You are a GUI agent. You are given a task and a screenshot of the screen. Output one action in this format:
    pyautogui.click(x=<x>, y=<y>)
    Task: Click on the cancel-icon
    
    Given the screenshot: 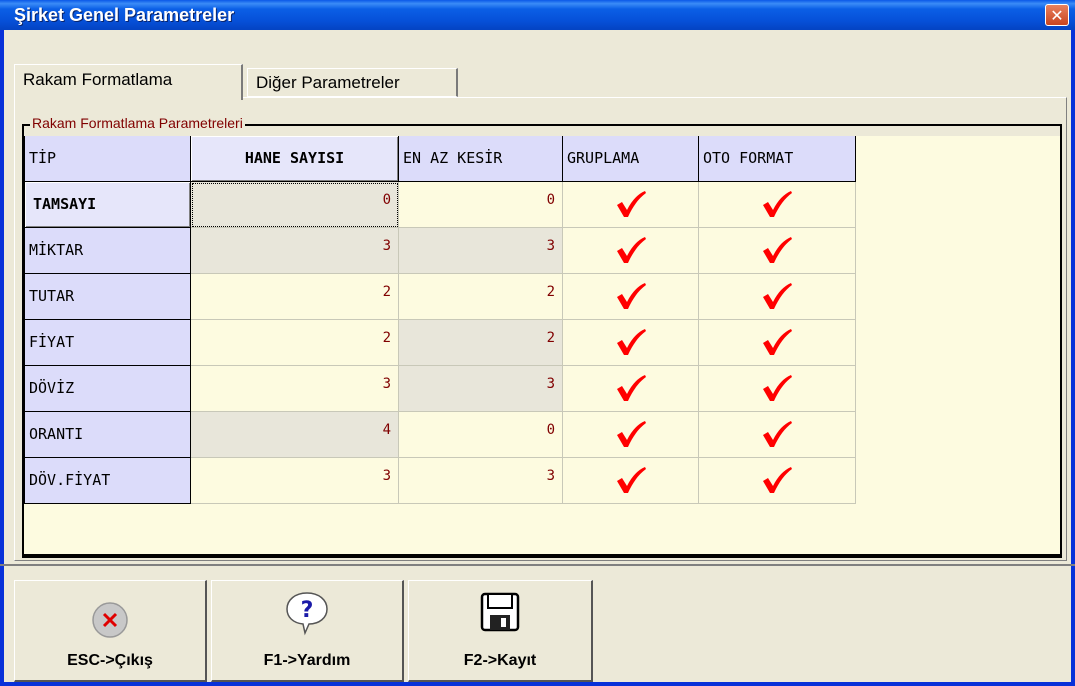 What is the action you would take?
    pyautogui.click(x=110, y=620)
    